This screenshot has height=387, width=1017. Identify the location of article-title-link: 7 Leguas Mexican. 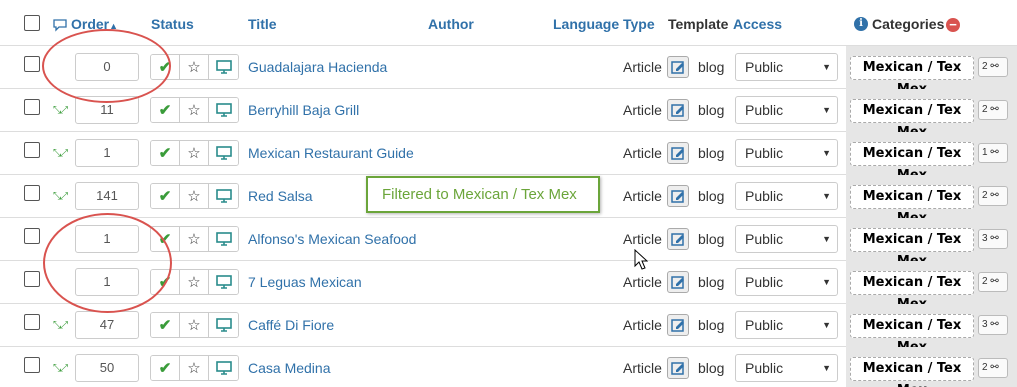
(305, 282).